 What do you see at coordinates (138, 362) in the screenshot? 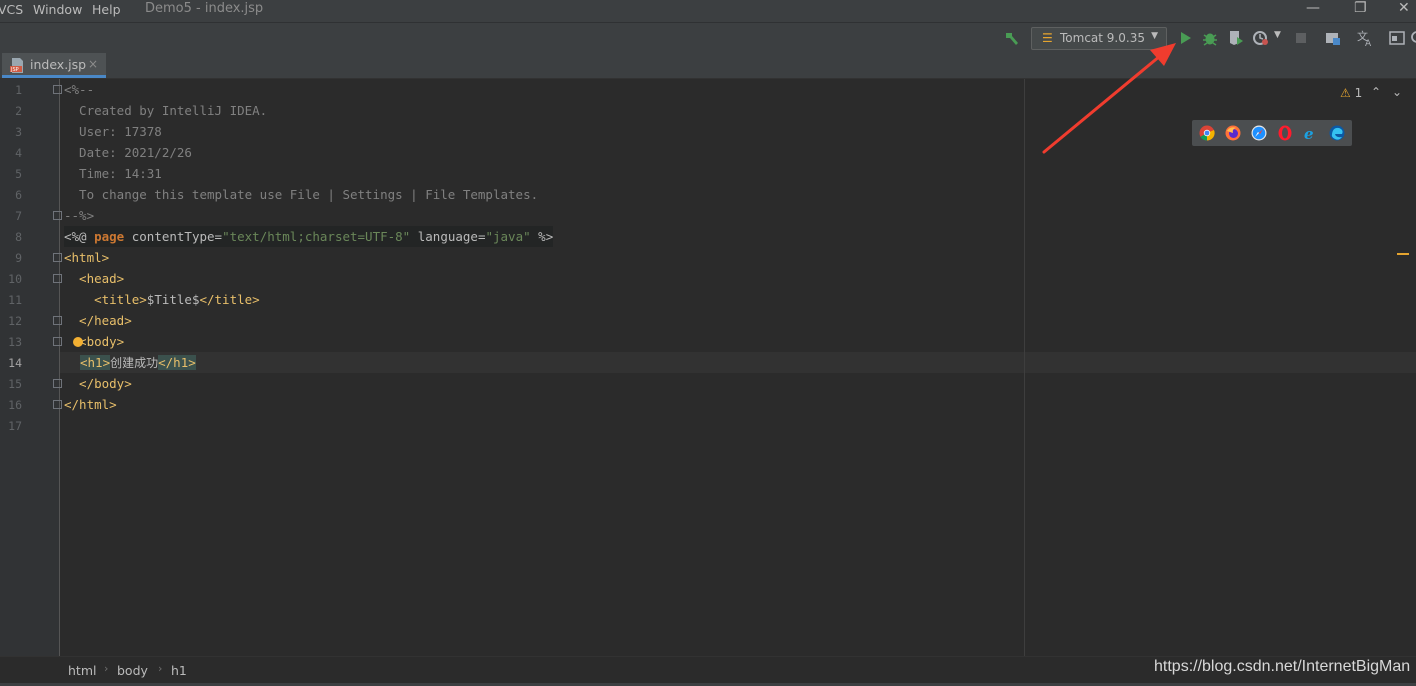
I see `code-line-14: <h1>创建成功</h1>` at bounding box center [138, 362].